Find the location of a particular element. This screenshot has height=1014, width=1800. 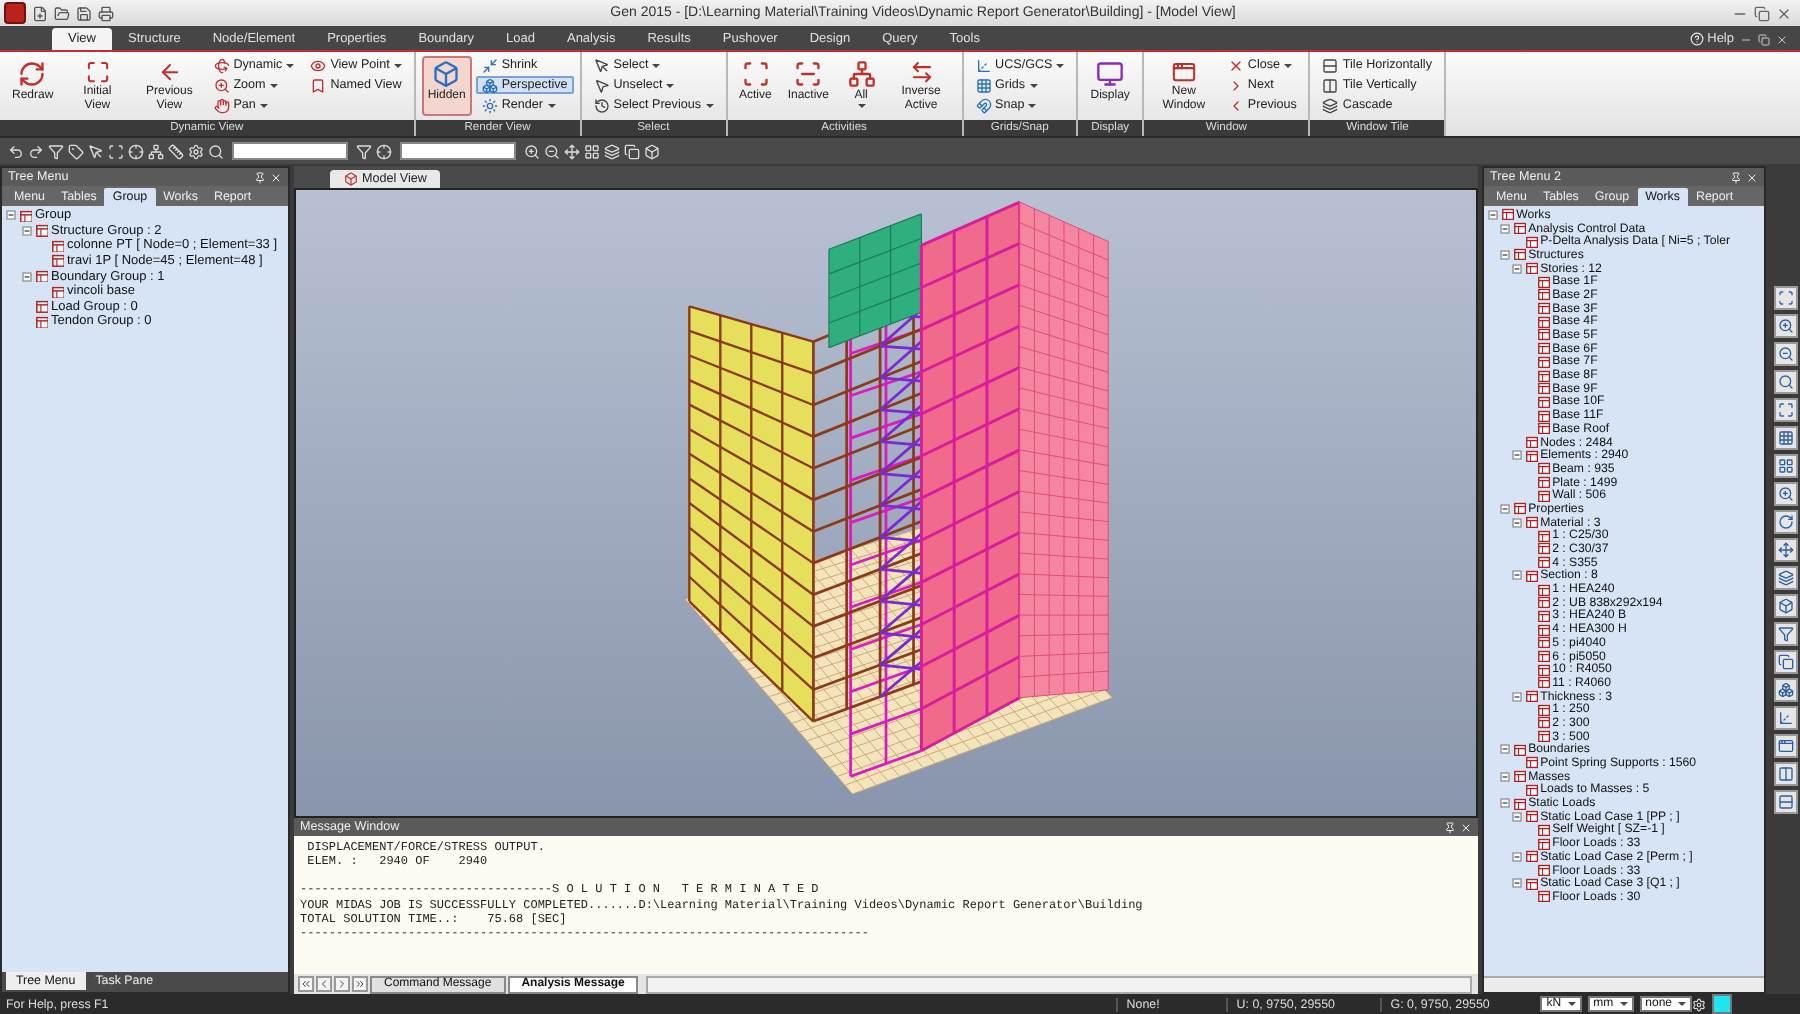

window-icon is located at coordinates (1183, 72).